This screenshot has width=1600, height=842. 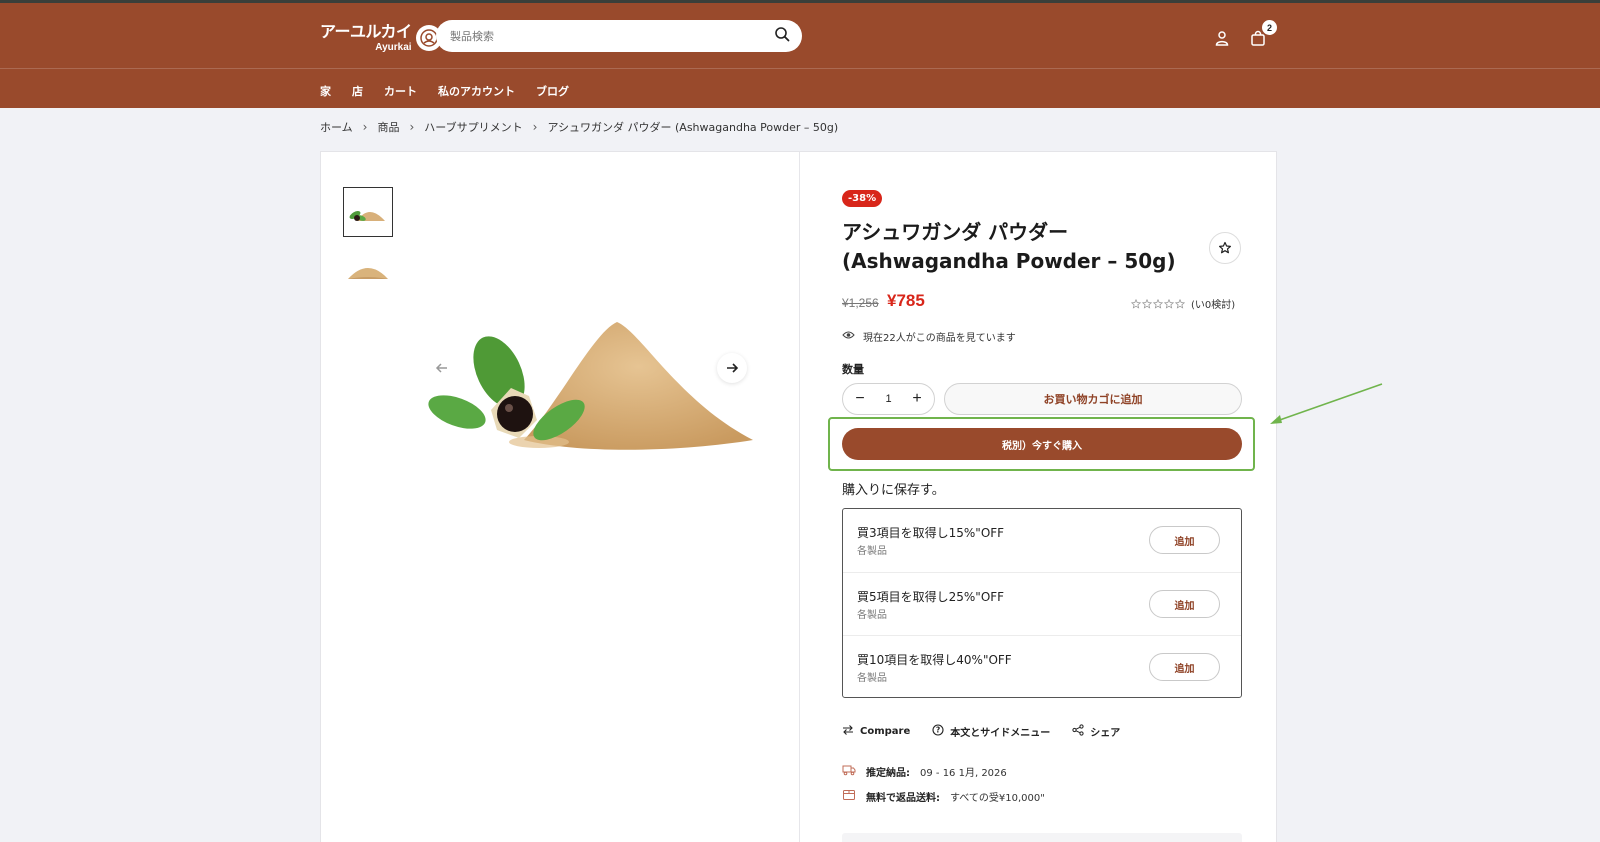 I want to click on bundle-title: 購入りに保存す。, so click(x=893, y=490).